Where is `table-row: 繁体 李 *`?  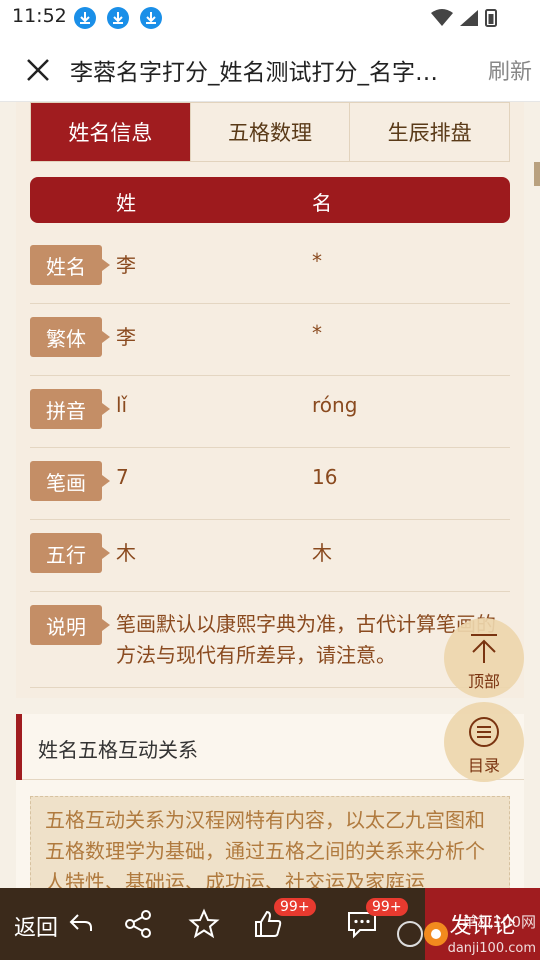
table-row: 繁体 李 * is located at coordinates (270, 340).